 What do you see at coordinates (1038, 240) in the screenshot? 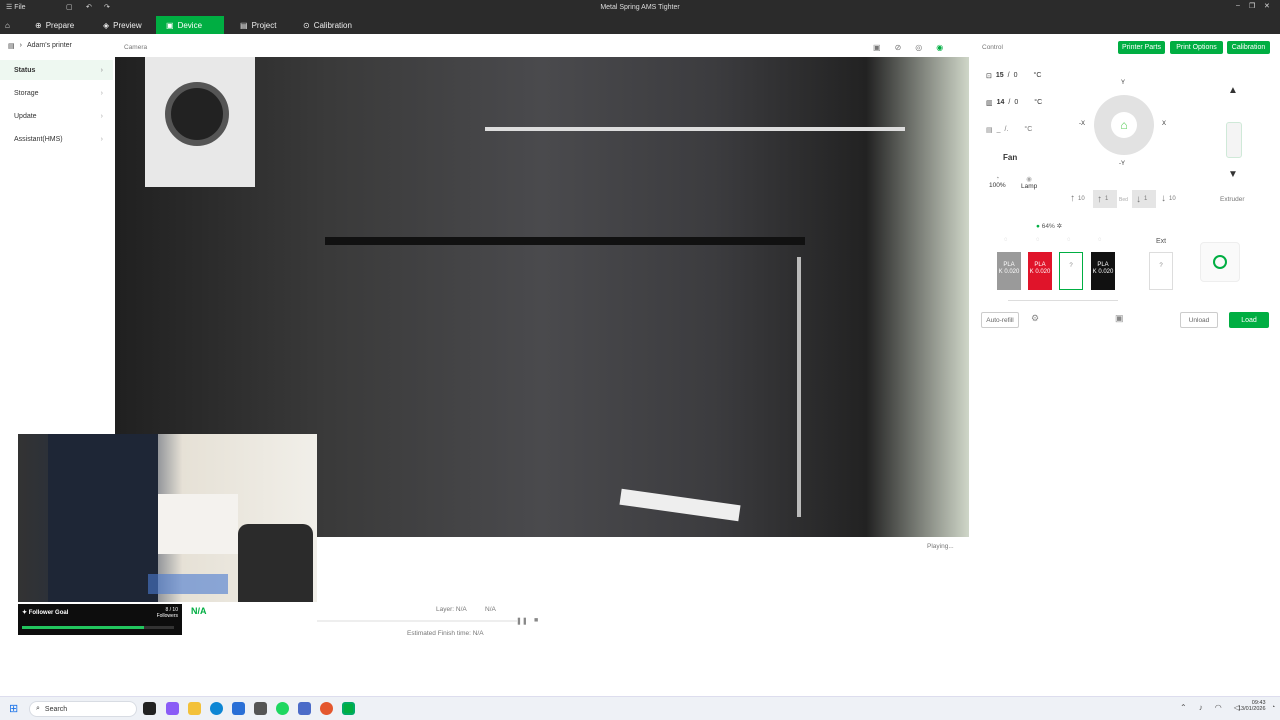
I see `slot-2-indicator-icon: ◌` at bounding box center [1038, 240].